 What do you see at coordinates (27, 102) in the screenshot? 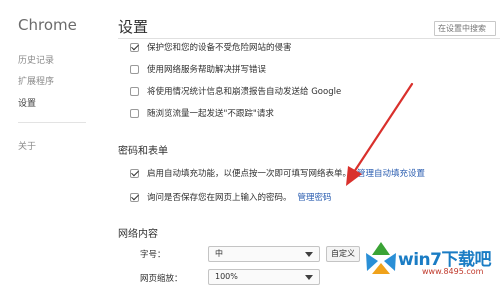
I see `sidebar-item-settings: 设置` at bounding box center [27, 102].